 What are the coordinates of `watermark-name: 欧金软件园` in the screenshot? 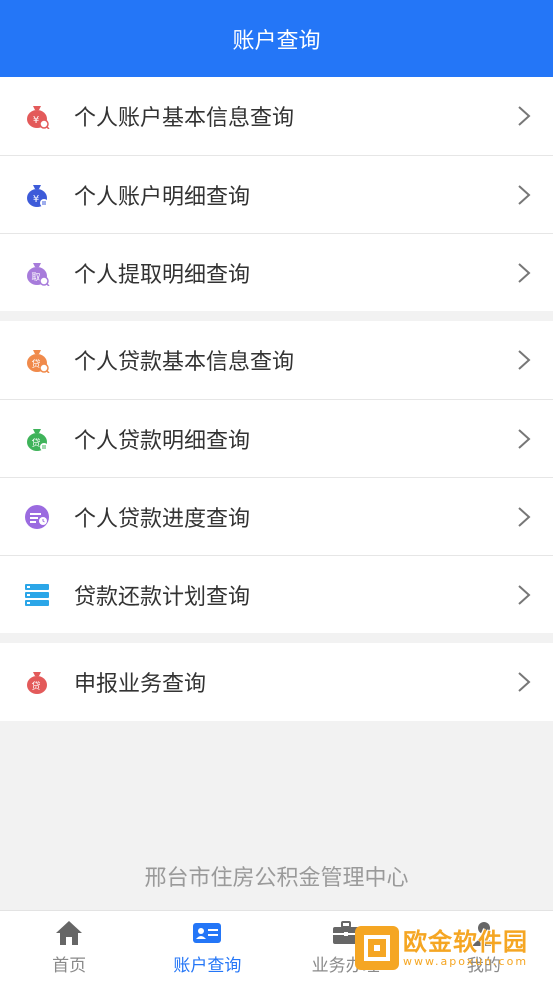 It's located at (465, 941).